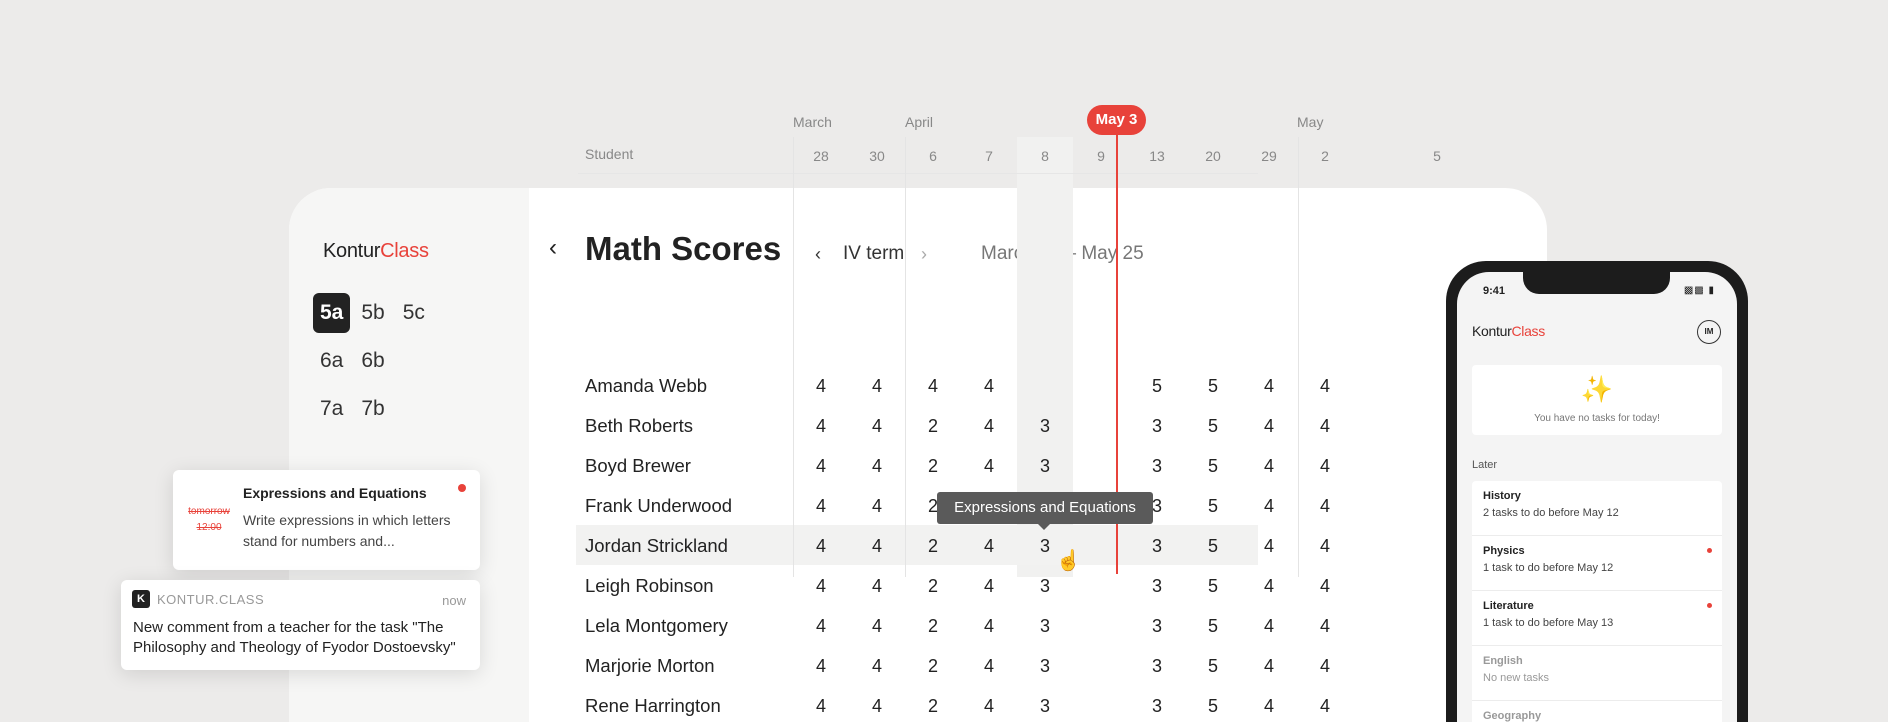 Image resolution: width=1888 pixels, height=722 pixels. I want to click on student-name: Jordan Strickland, so click(656, 546).